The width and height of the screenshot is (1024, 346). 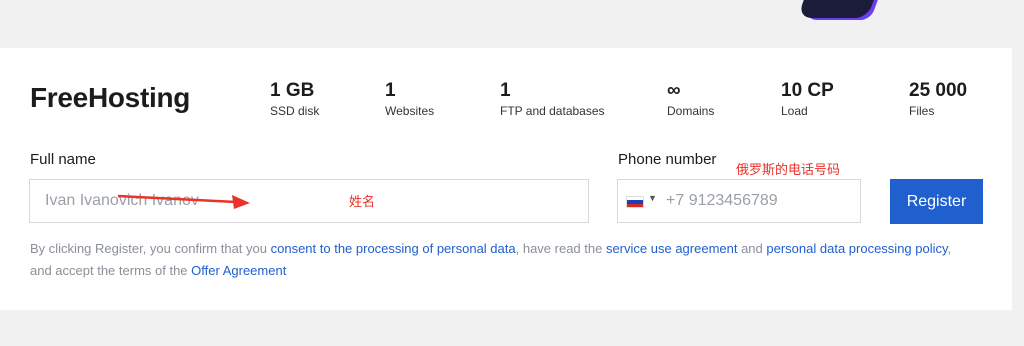 I want to click on stat-ssd: 1 GB SSD disk, so click(x=294, y=99).